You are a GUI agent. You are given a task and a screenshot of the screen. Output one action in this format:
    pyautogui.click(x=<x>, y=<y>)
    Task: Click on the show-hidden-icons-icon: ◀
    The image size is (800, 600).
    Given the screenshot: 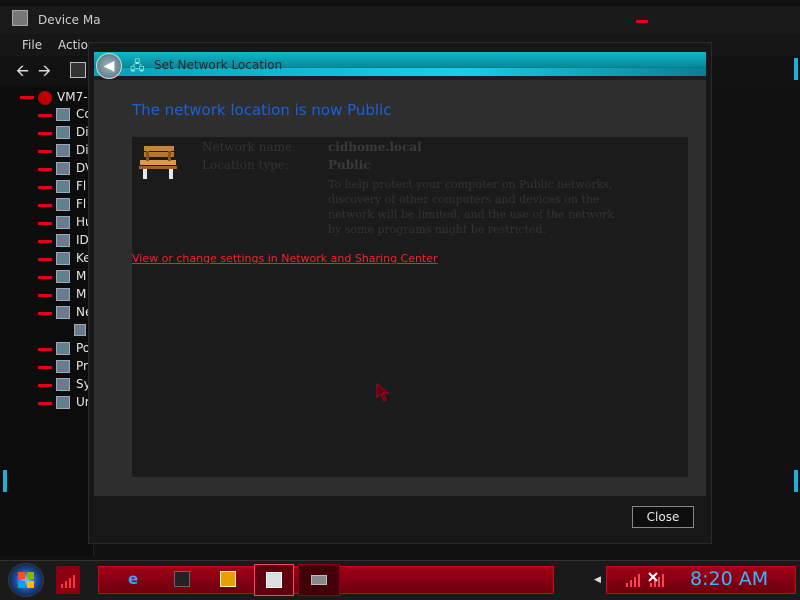 What is the action you would take?
    pyautogui.click(x=597, y=580)
    